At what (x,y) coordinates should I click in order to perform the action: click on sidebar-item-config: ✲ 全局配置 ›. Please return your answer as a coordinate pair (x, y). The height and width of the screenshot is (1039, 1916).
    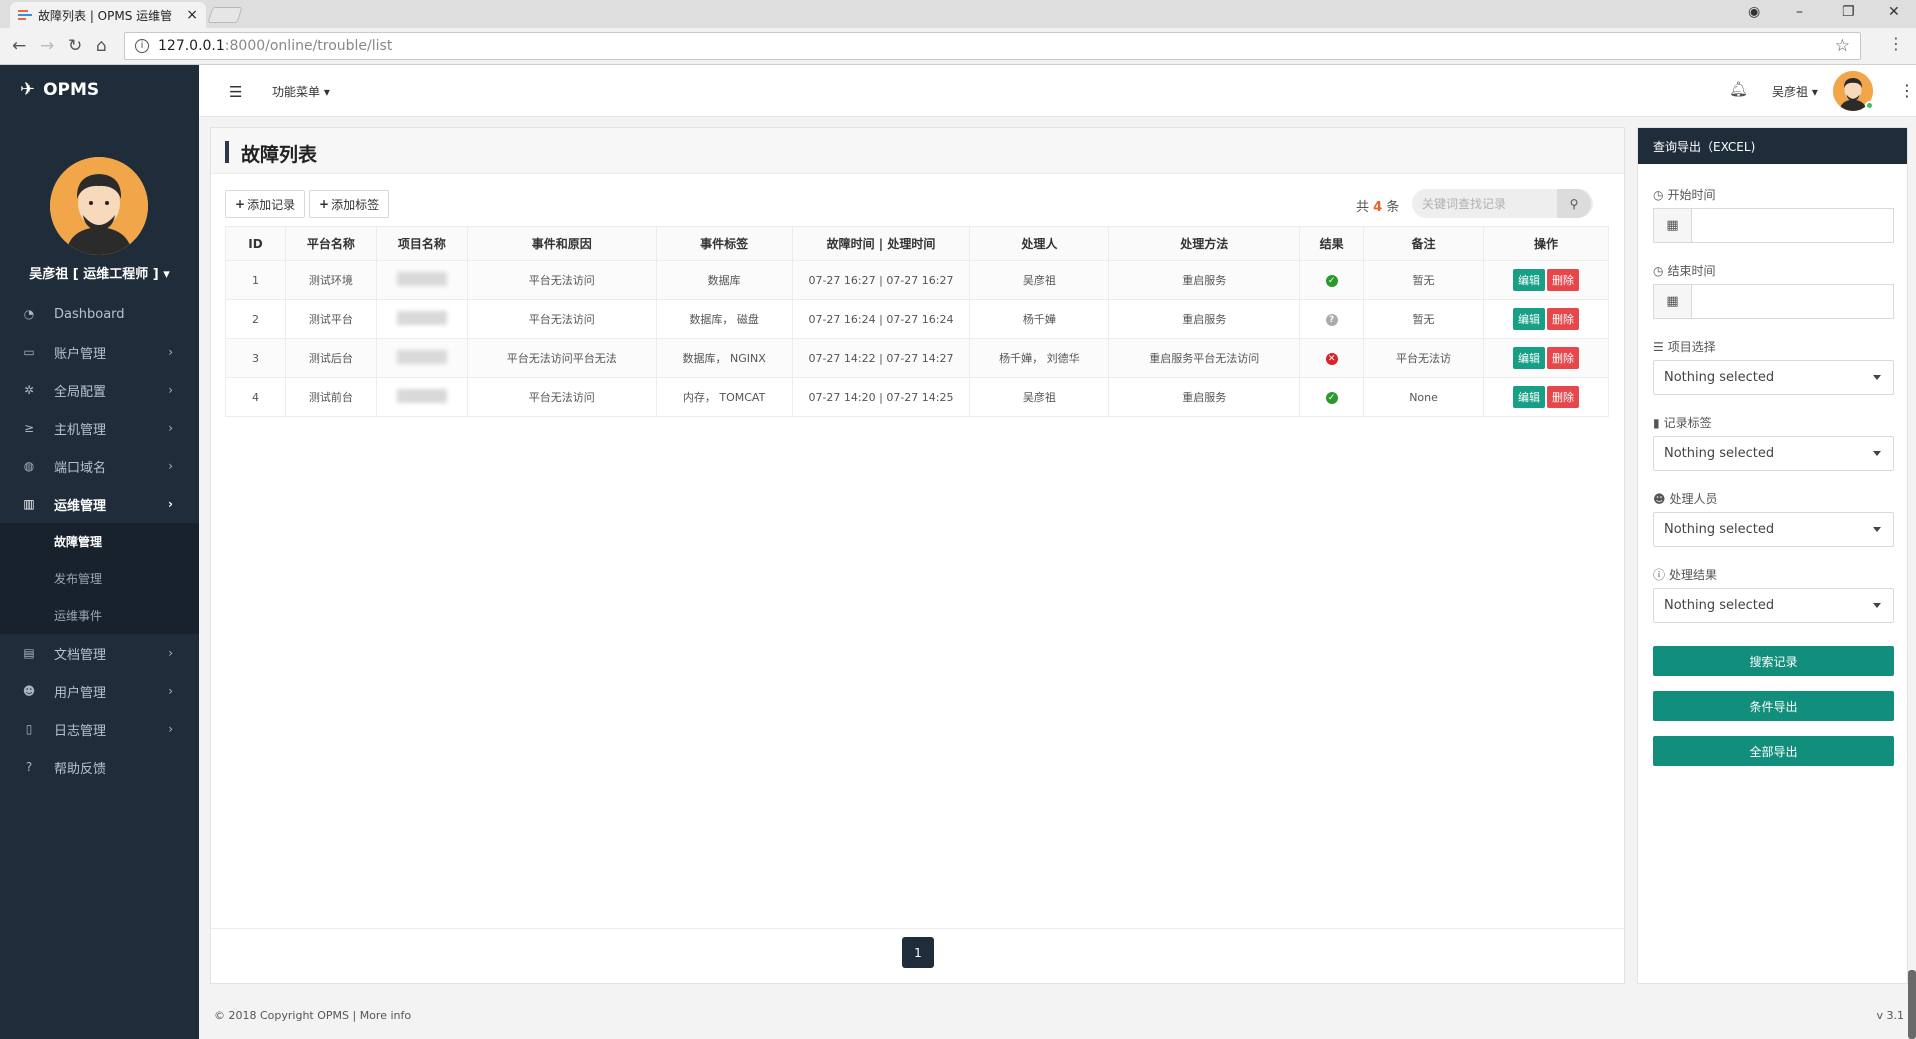
    Looking at the image, I should click on (99, 390).